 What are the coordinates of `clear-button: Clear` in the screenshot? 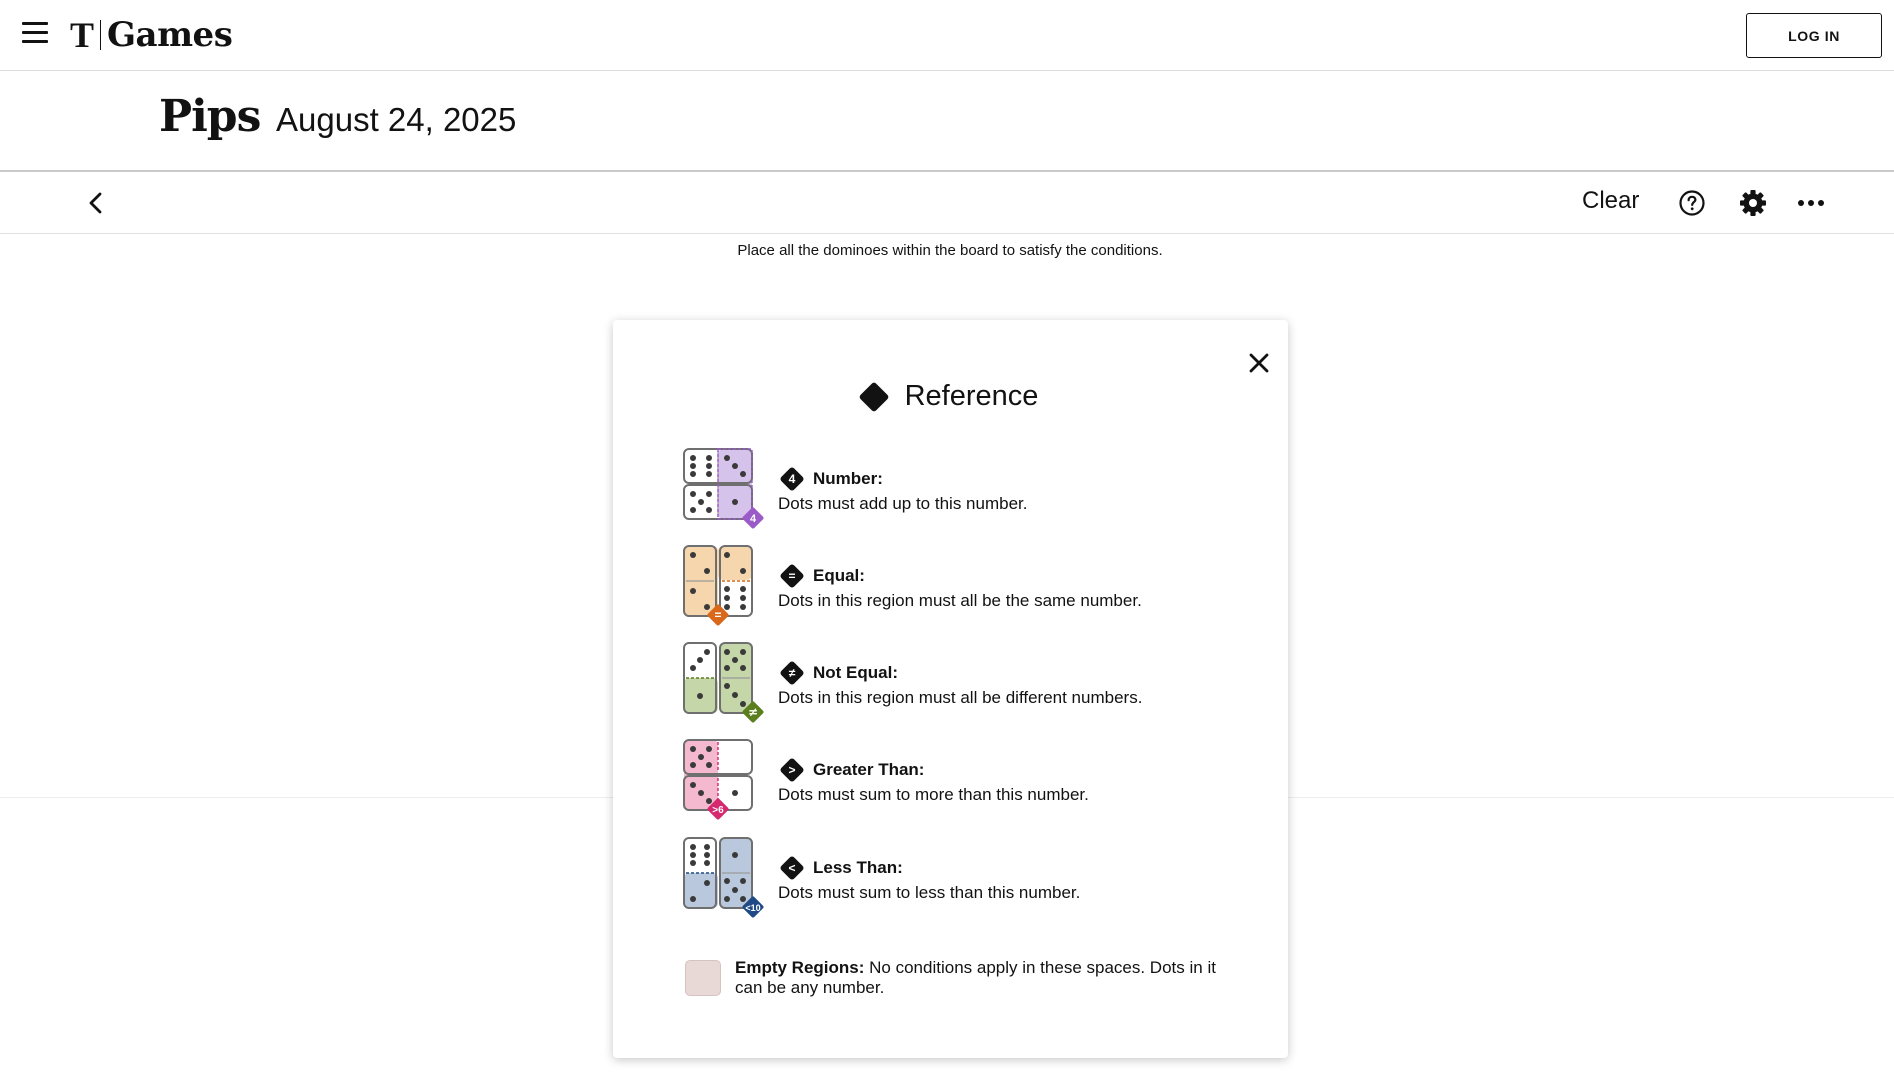 It's located at (1610, 201).